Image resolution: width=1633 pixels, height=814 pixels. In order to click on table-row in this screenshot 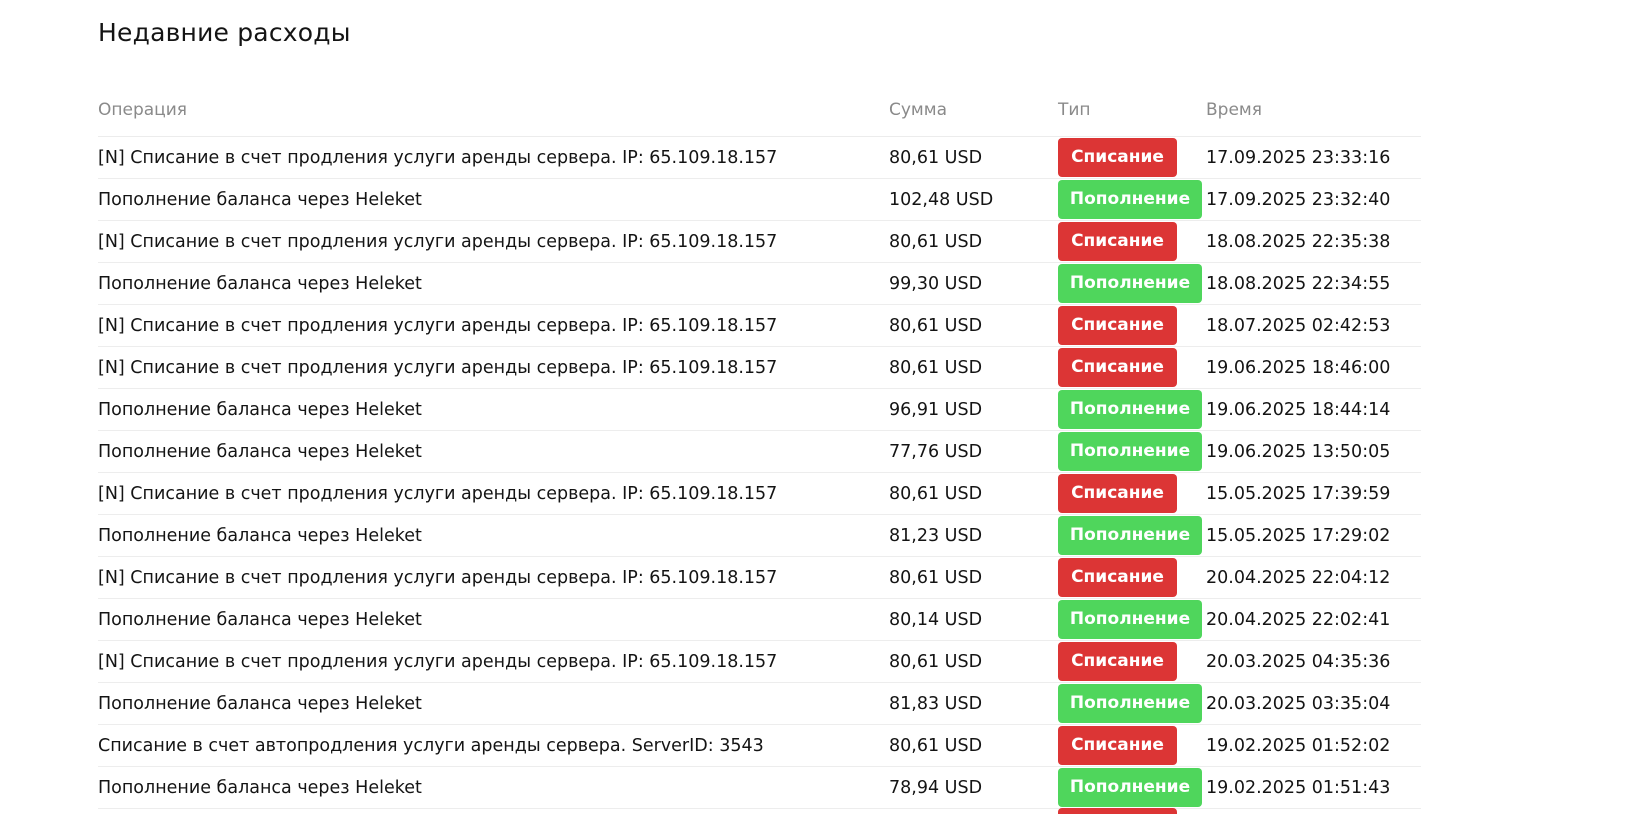, I will do `click(759, 810)`.